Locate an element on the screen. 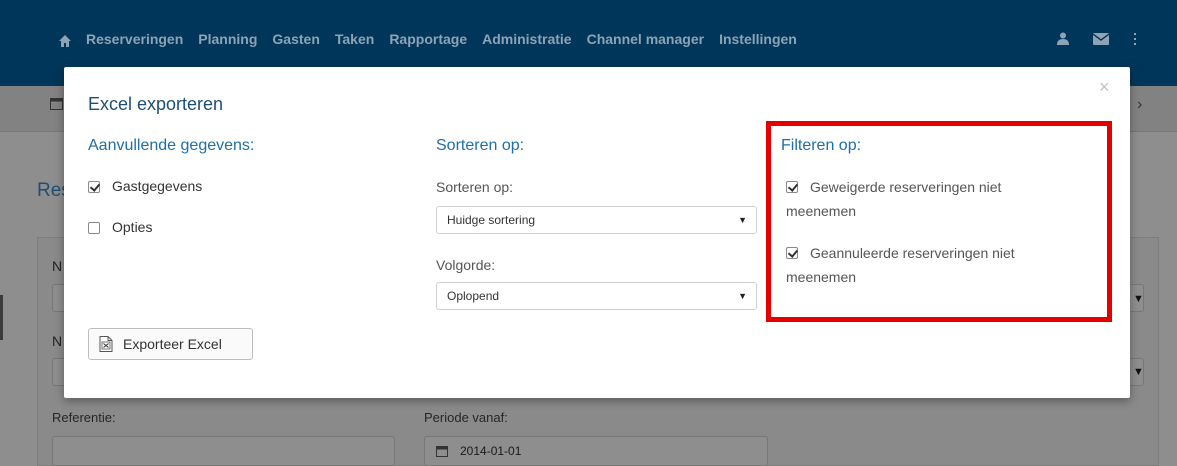 This screenshot has width=1177, height=466. nav-item-planning: Planning is located at coordinates (227, 39).